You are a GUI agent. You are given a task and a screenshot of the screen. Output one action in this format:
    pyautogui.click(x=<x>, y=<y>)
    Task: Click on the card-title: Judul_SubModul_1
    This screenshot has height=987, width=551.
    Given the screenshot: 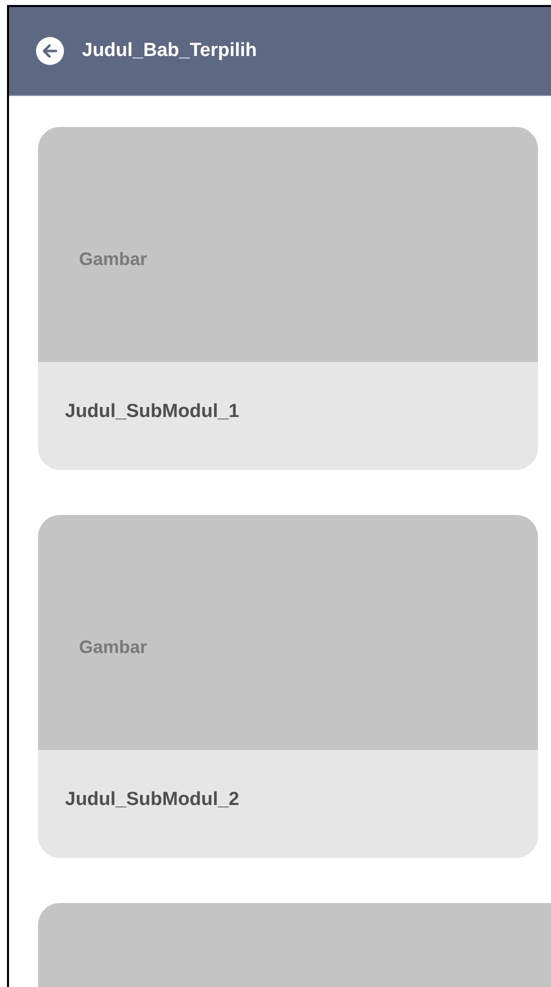 What is the action you would take?
    pyautogui.click(x=152, y=412)
    